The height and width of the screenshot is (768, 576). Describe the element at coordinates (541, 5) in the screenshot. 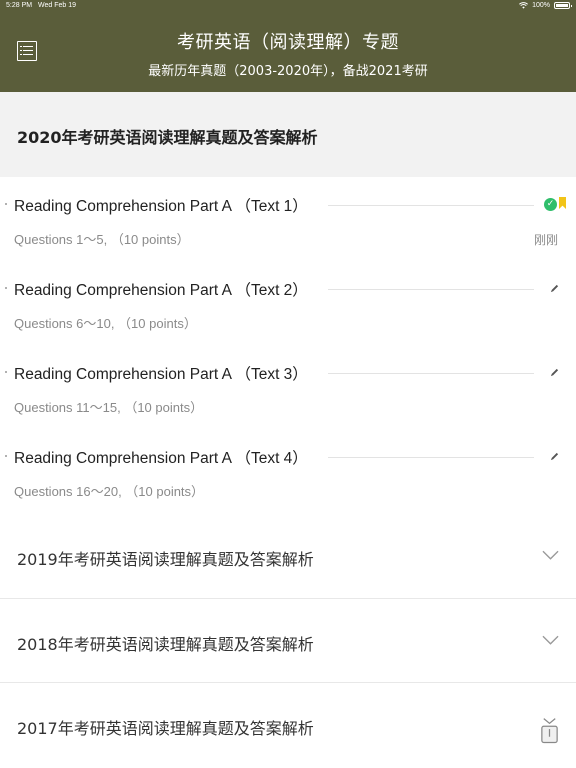

I see `battery-percent: 100%` at that location.